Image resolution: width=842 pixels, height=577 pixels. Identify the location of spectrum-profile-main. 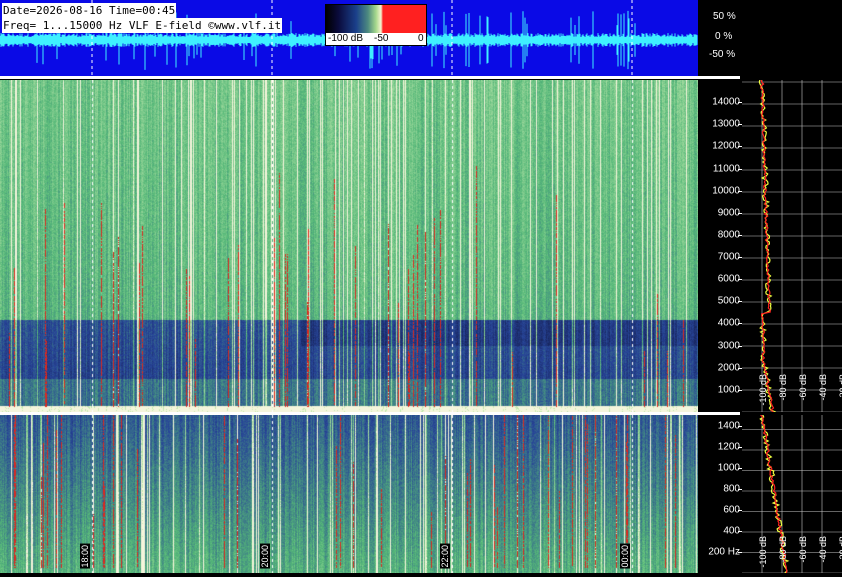
(792, 246).